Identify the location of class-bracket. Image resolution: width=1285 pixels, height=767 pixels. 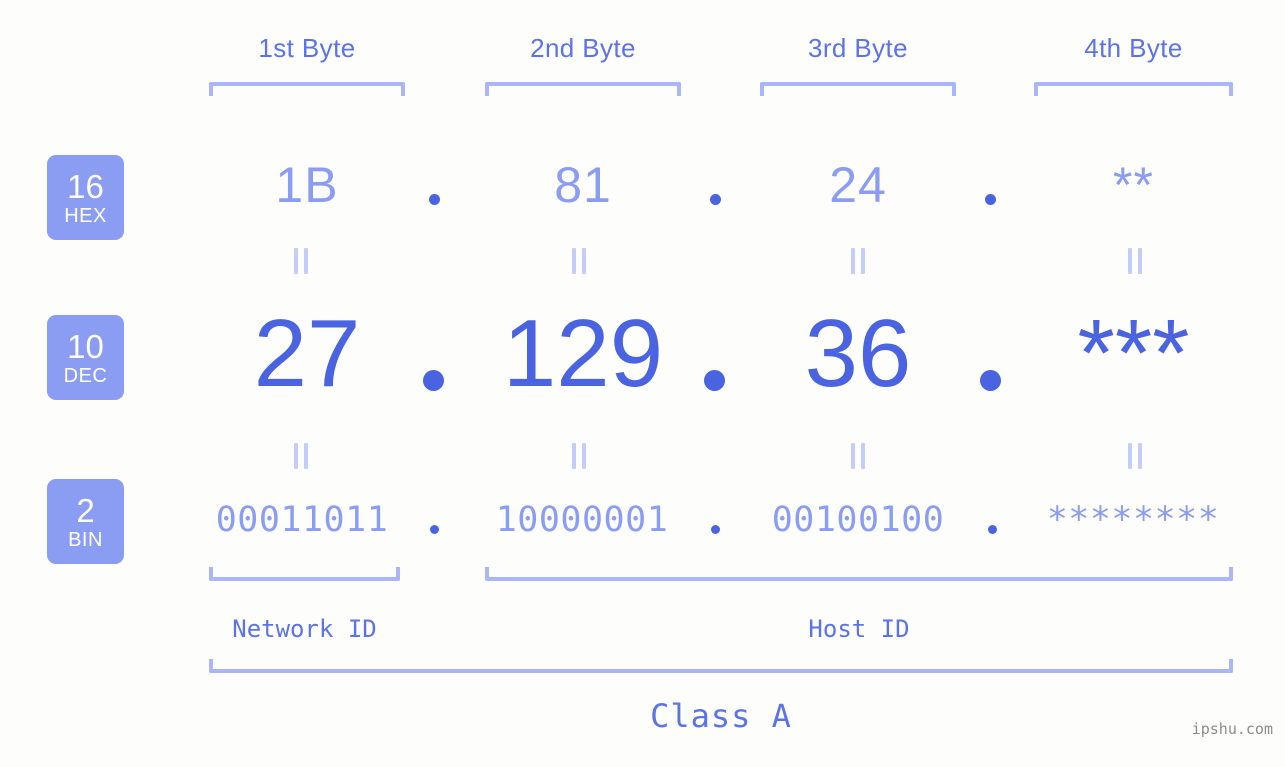
(721, 666).